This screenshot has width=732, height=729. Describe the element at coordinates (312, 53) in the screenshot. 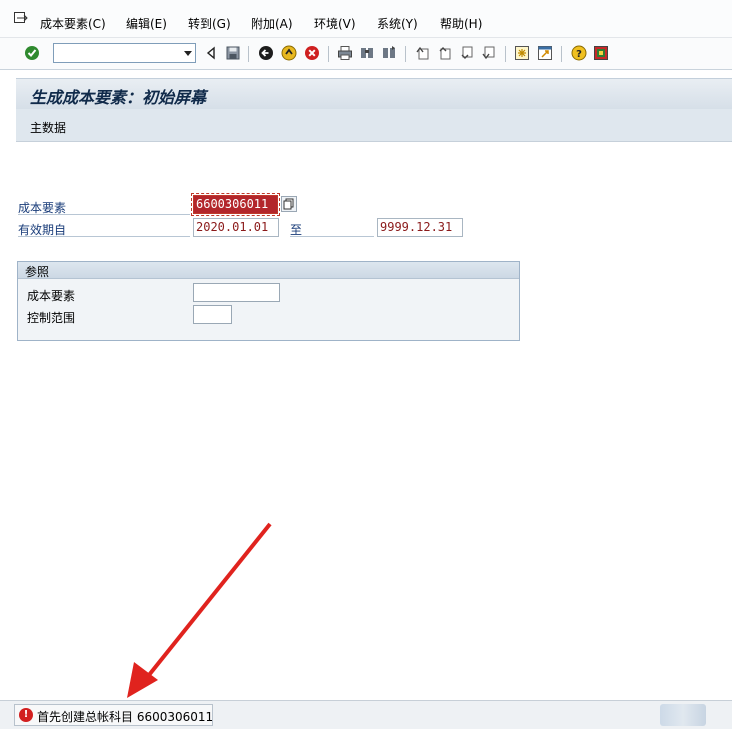

I see `cancel-icon` at that location.